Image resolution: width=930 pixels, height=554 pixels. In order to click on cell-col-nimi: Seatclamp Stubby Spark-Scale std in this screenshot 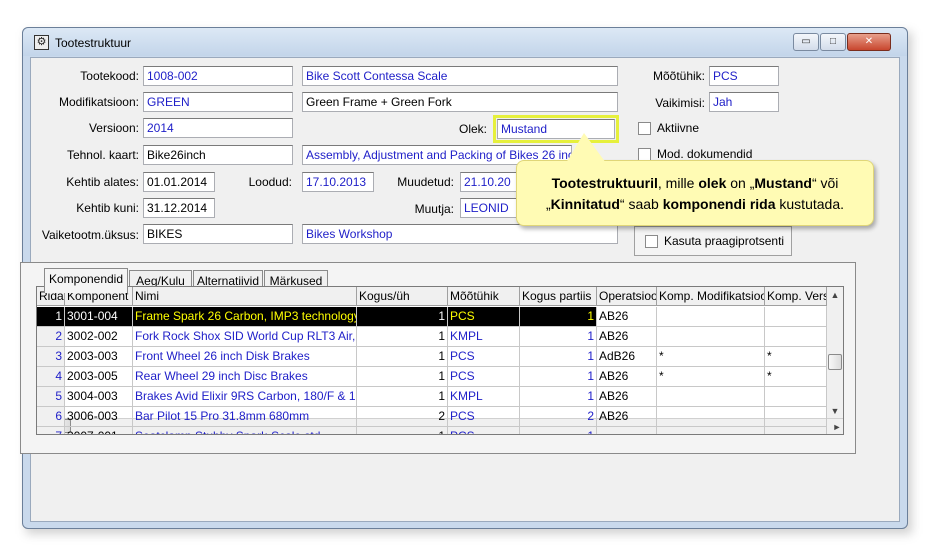, I will do `click(245, 430)`.